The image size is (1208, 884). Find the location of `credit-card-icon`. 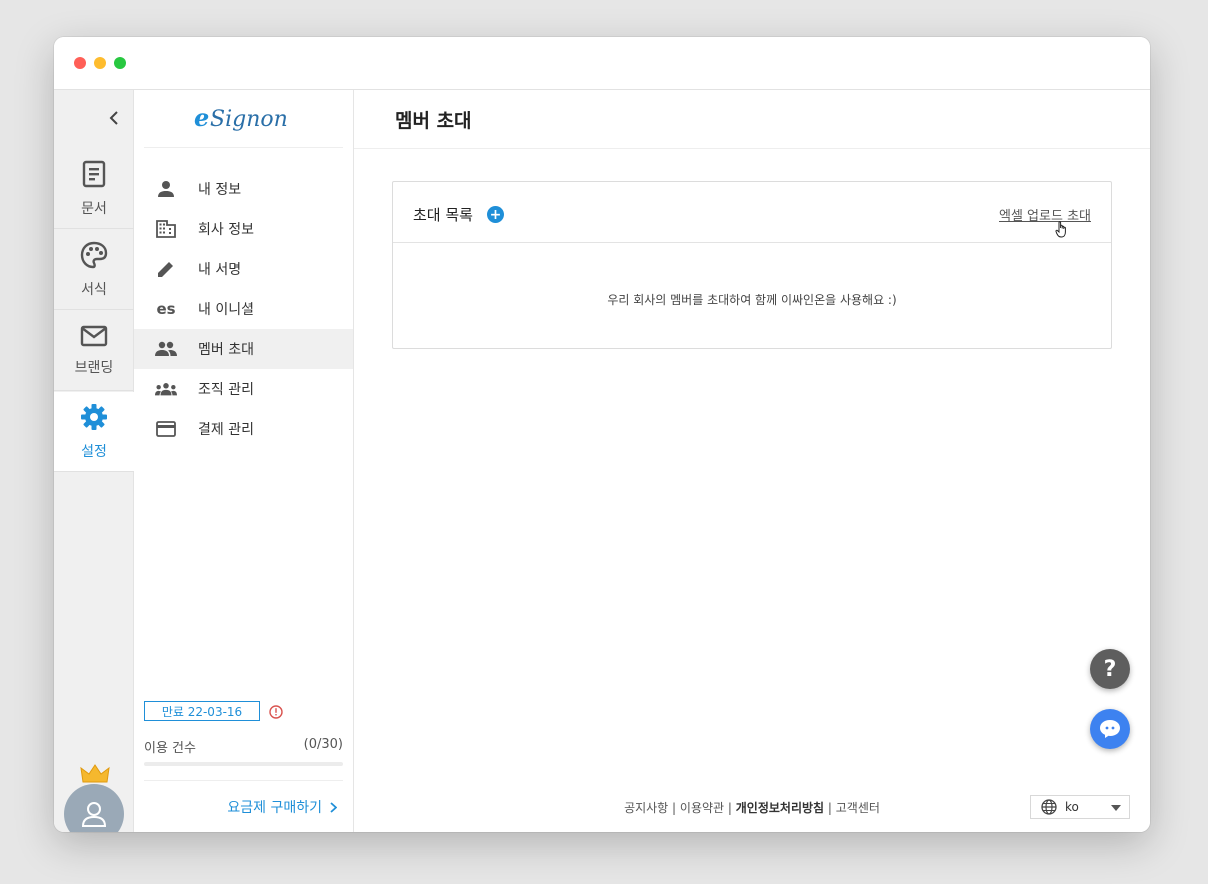

credit-card-icon is located at coordinates (166, 429).